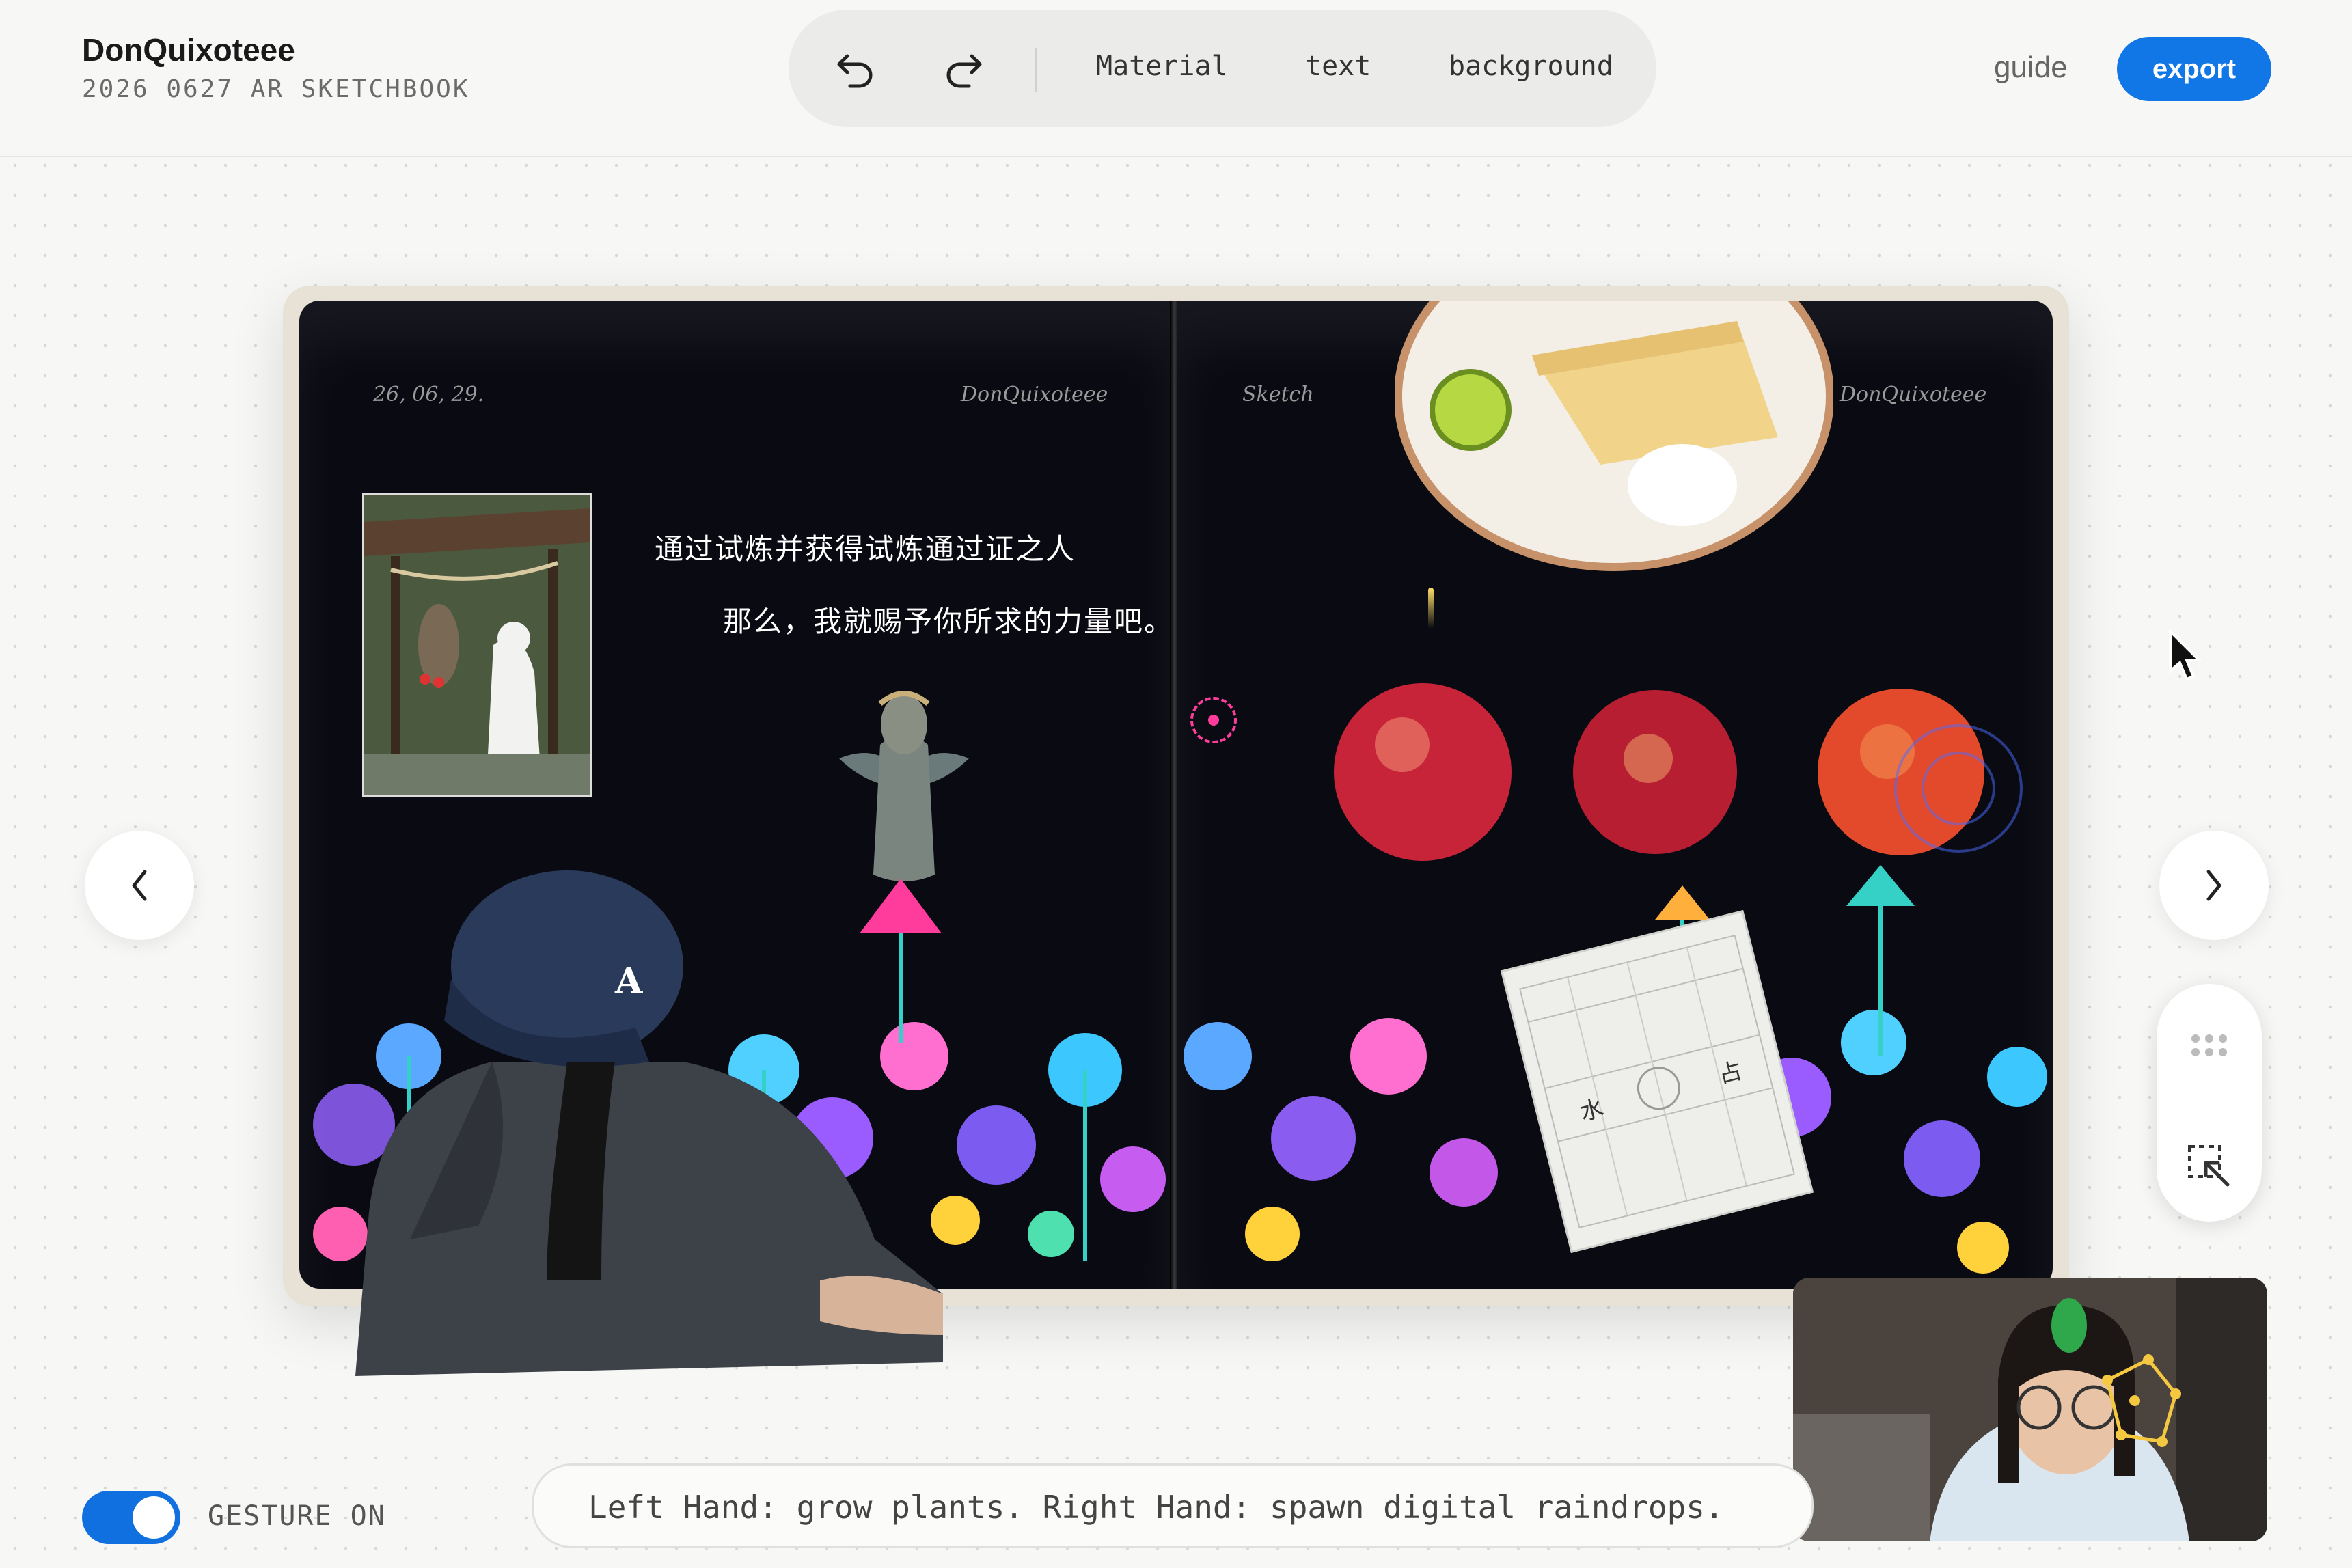  I want to click on export-button: export, so click(2194, 69).